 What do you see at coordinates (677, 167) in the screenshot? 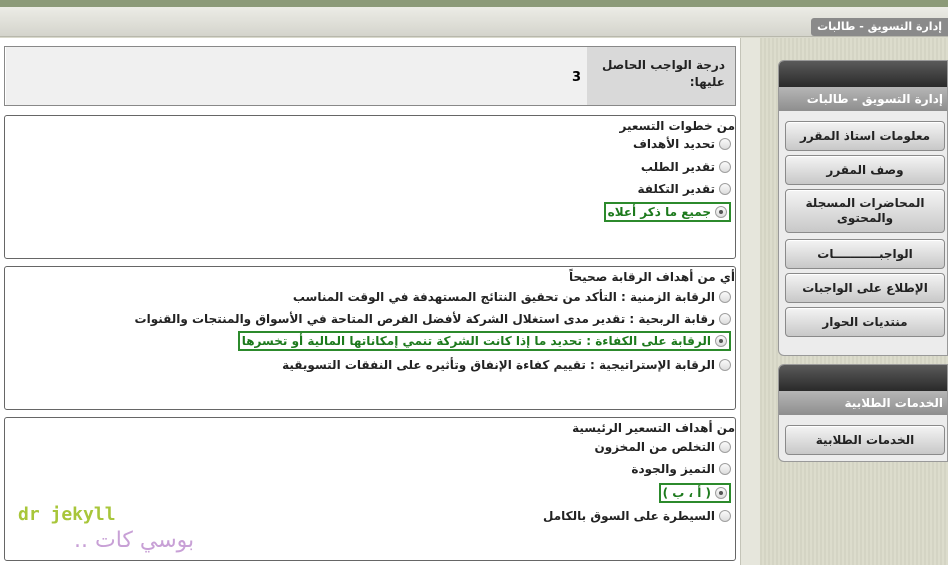
I see `option-label: تقدير الطلب` at bounding box center [677, 167].